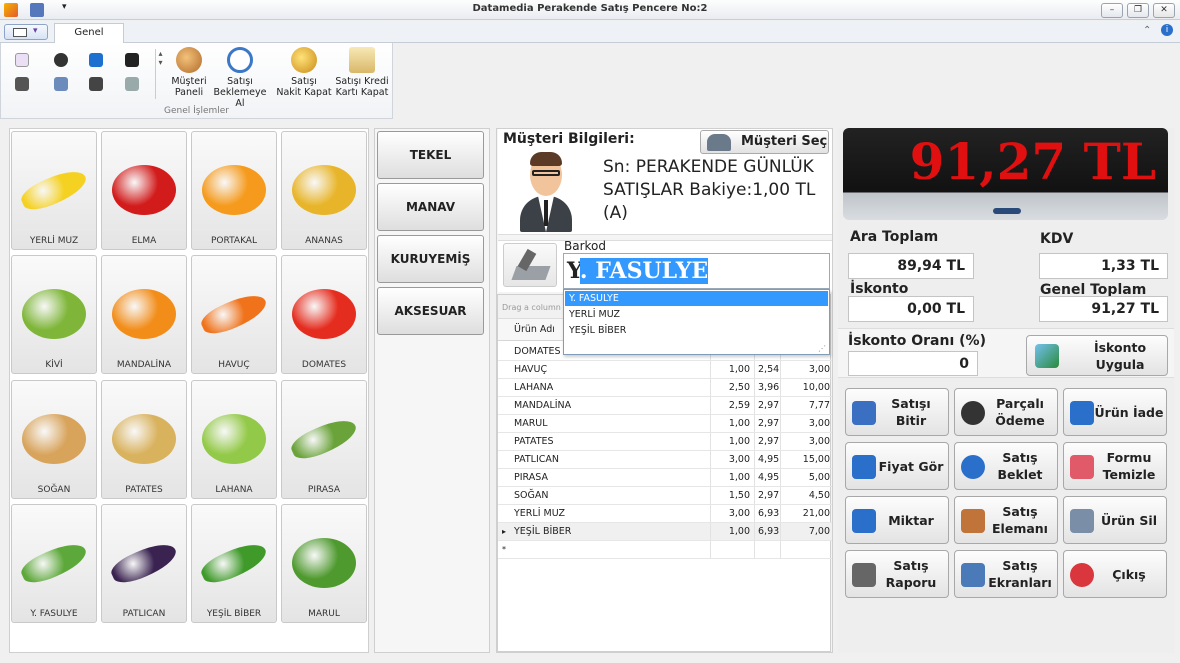  Describe the element at coordinates (132, 84) in the screenshot. I see `theme-light-icon` at that location.